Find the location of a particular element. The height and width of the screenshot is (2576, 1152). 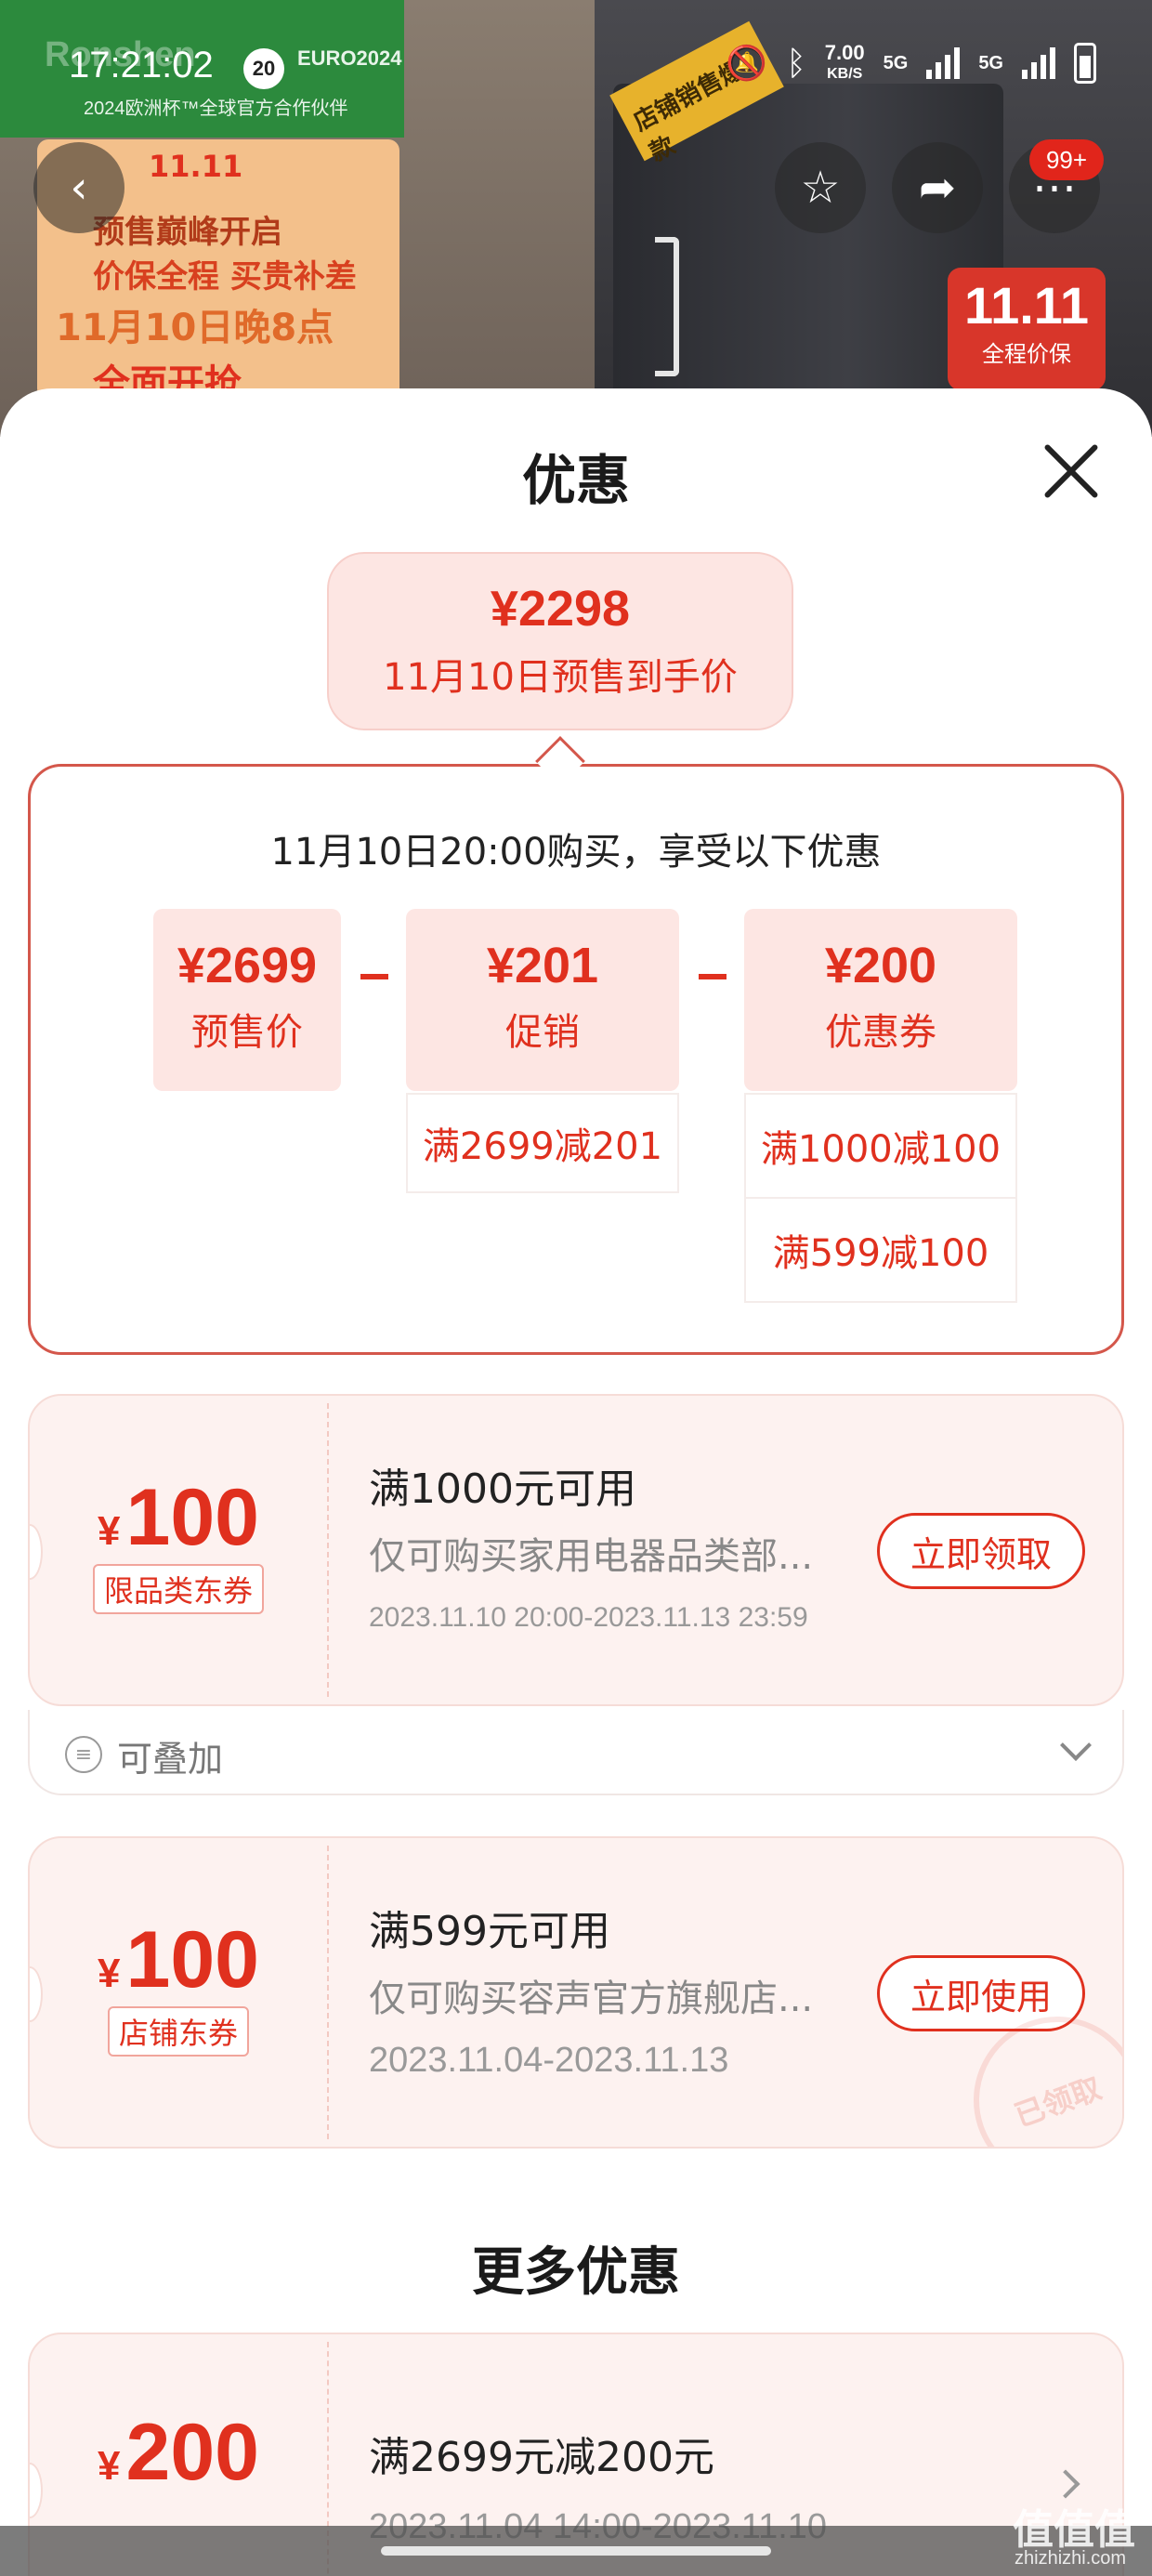

coupon-value: ¥200 is located at coordinates (880, 965).